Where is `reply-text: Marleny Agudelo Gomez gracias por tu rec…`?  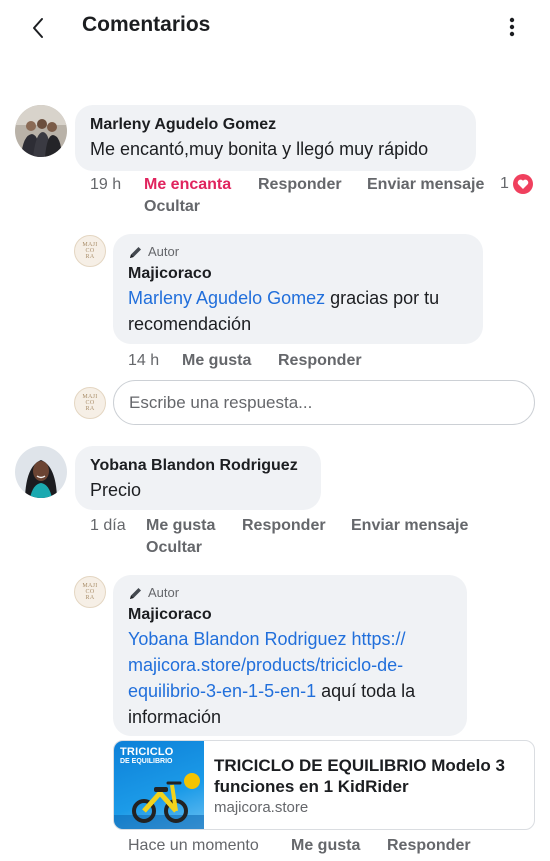
reply-text: Marleny Agudelo Gomez gracias por tu rec… is located at coordinates (298, 311).